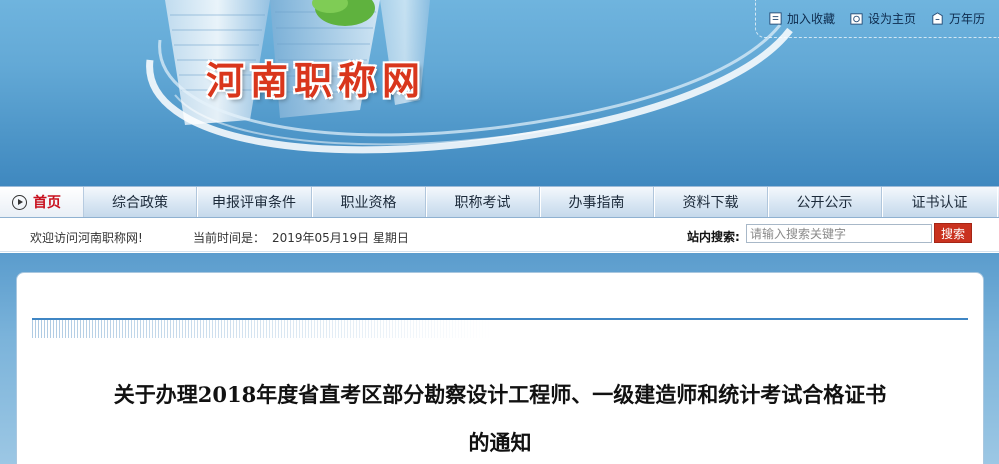 The image size is (999, 464). Describe the element at coordinates (47, 203) in the screenshot. I see `nav-home-label: 首页` at that location.